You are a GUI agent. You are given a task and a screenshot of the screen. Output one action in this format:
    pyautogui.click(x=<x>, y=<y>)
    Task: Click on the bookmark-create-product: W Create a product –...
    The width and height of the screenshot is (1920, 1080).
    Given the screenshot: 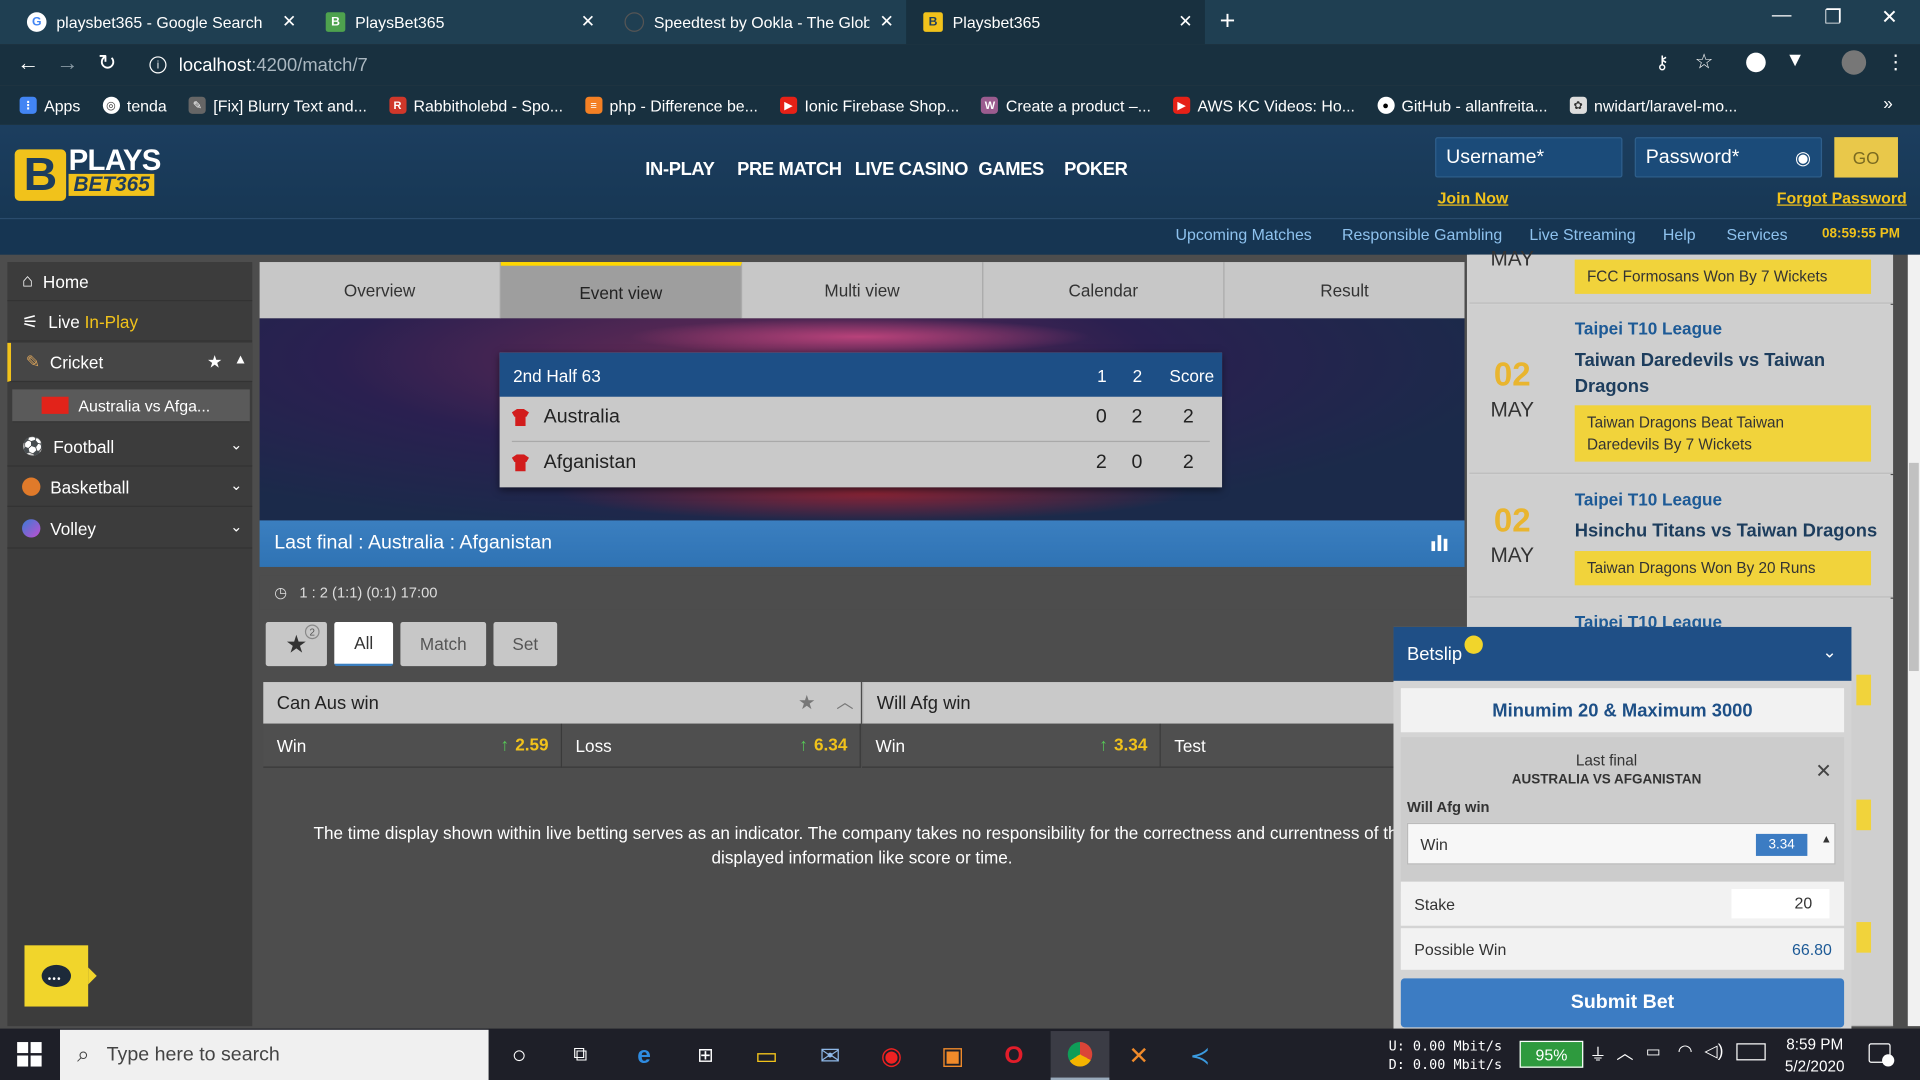 What is the action you would take?
    pyautogui.click(x=1066, y=105)
    